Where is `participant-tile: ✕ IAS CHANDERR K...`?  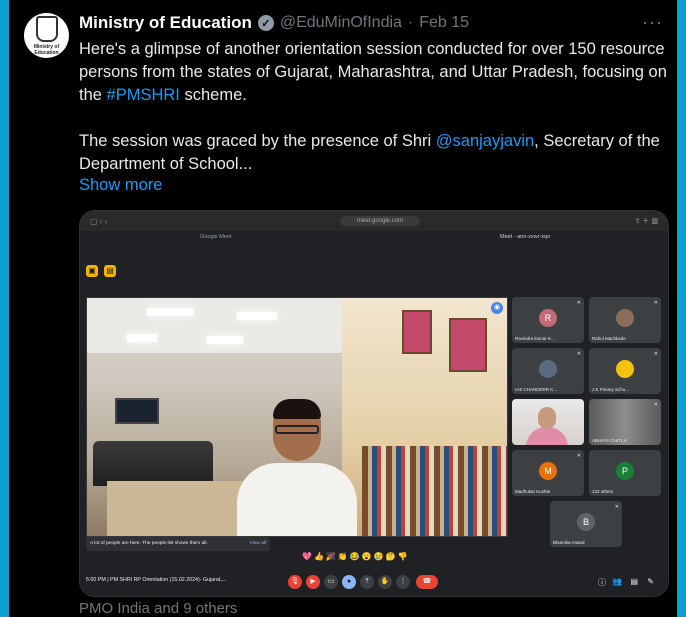
participant-tile: ✕ IAS CHANDERR K... is located at coordinates (548, 371).